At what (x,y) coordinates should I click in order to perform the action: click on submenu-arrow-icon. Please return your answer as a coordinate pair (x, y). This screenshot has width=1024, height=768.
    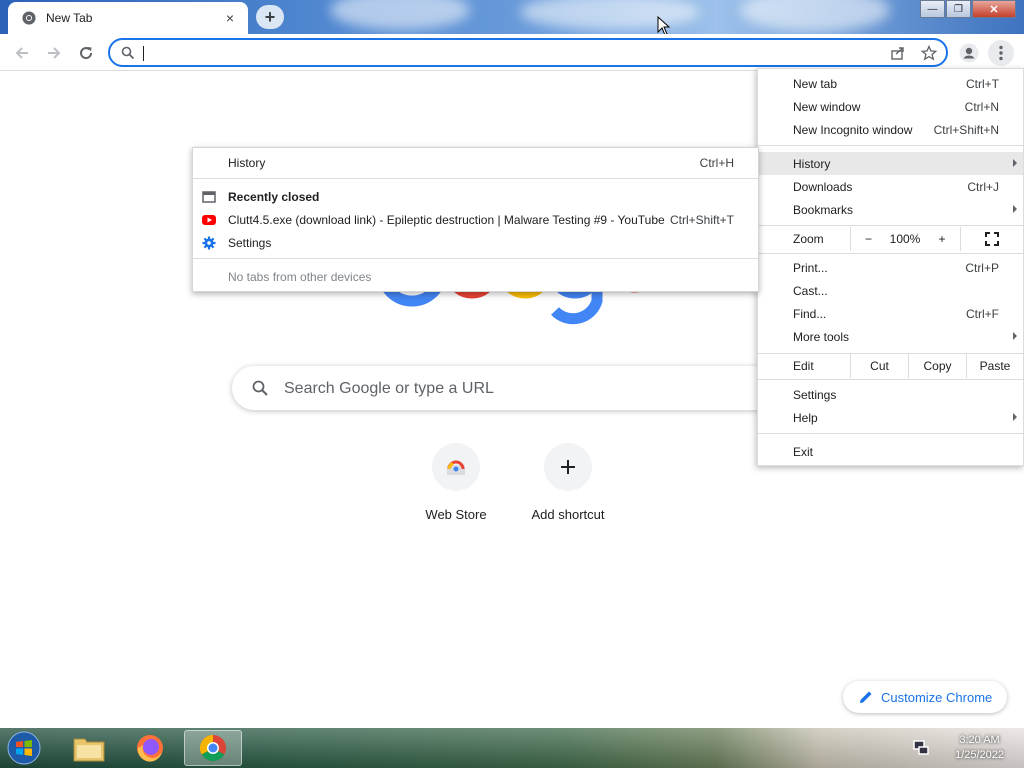
    Looking at the image, I should click on (1015, 336).